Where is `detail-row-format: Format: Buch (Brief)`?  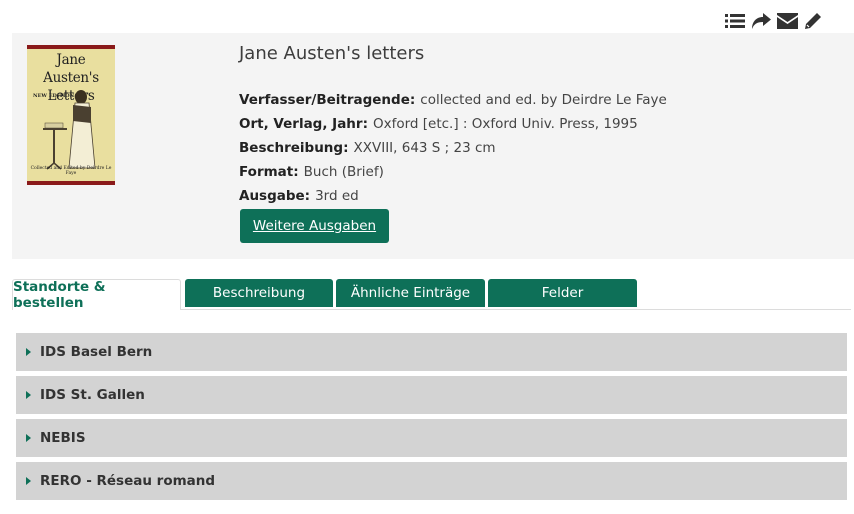 detail-row-format: Format: Buch (Brief) is located at coordinates (453, 175).